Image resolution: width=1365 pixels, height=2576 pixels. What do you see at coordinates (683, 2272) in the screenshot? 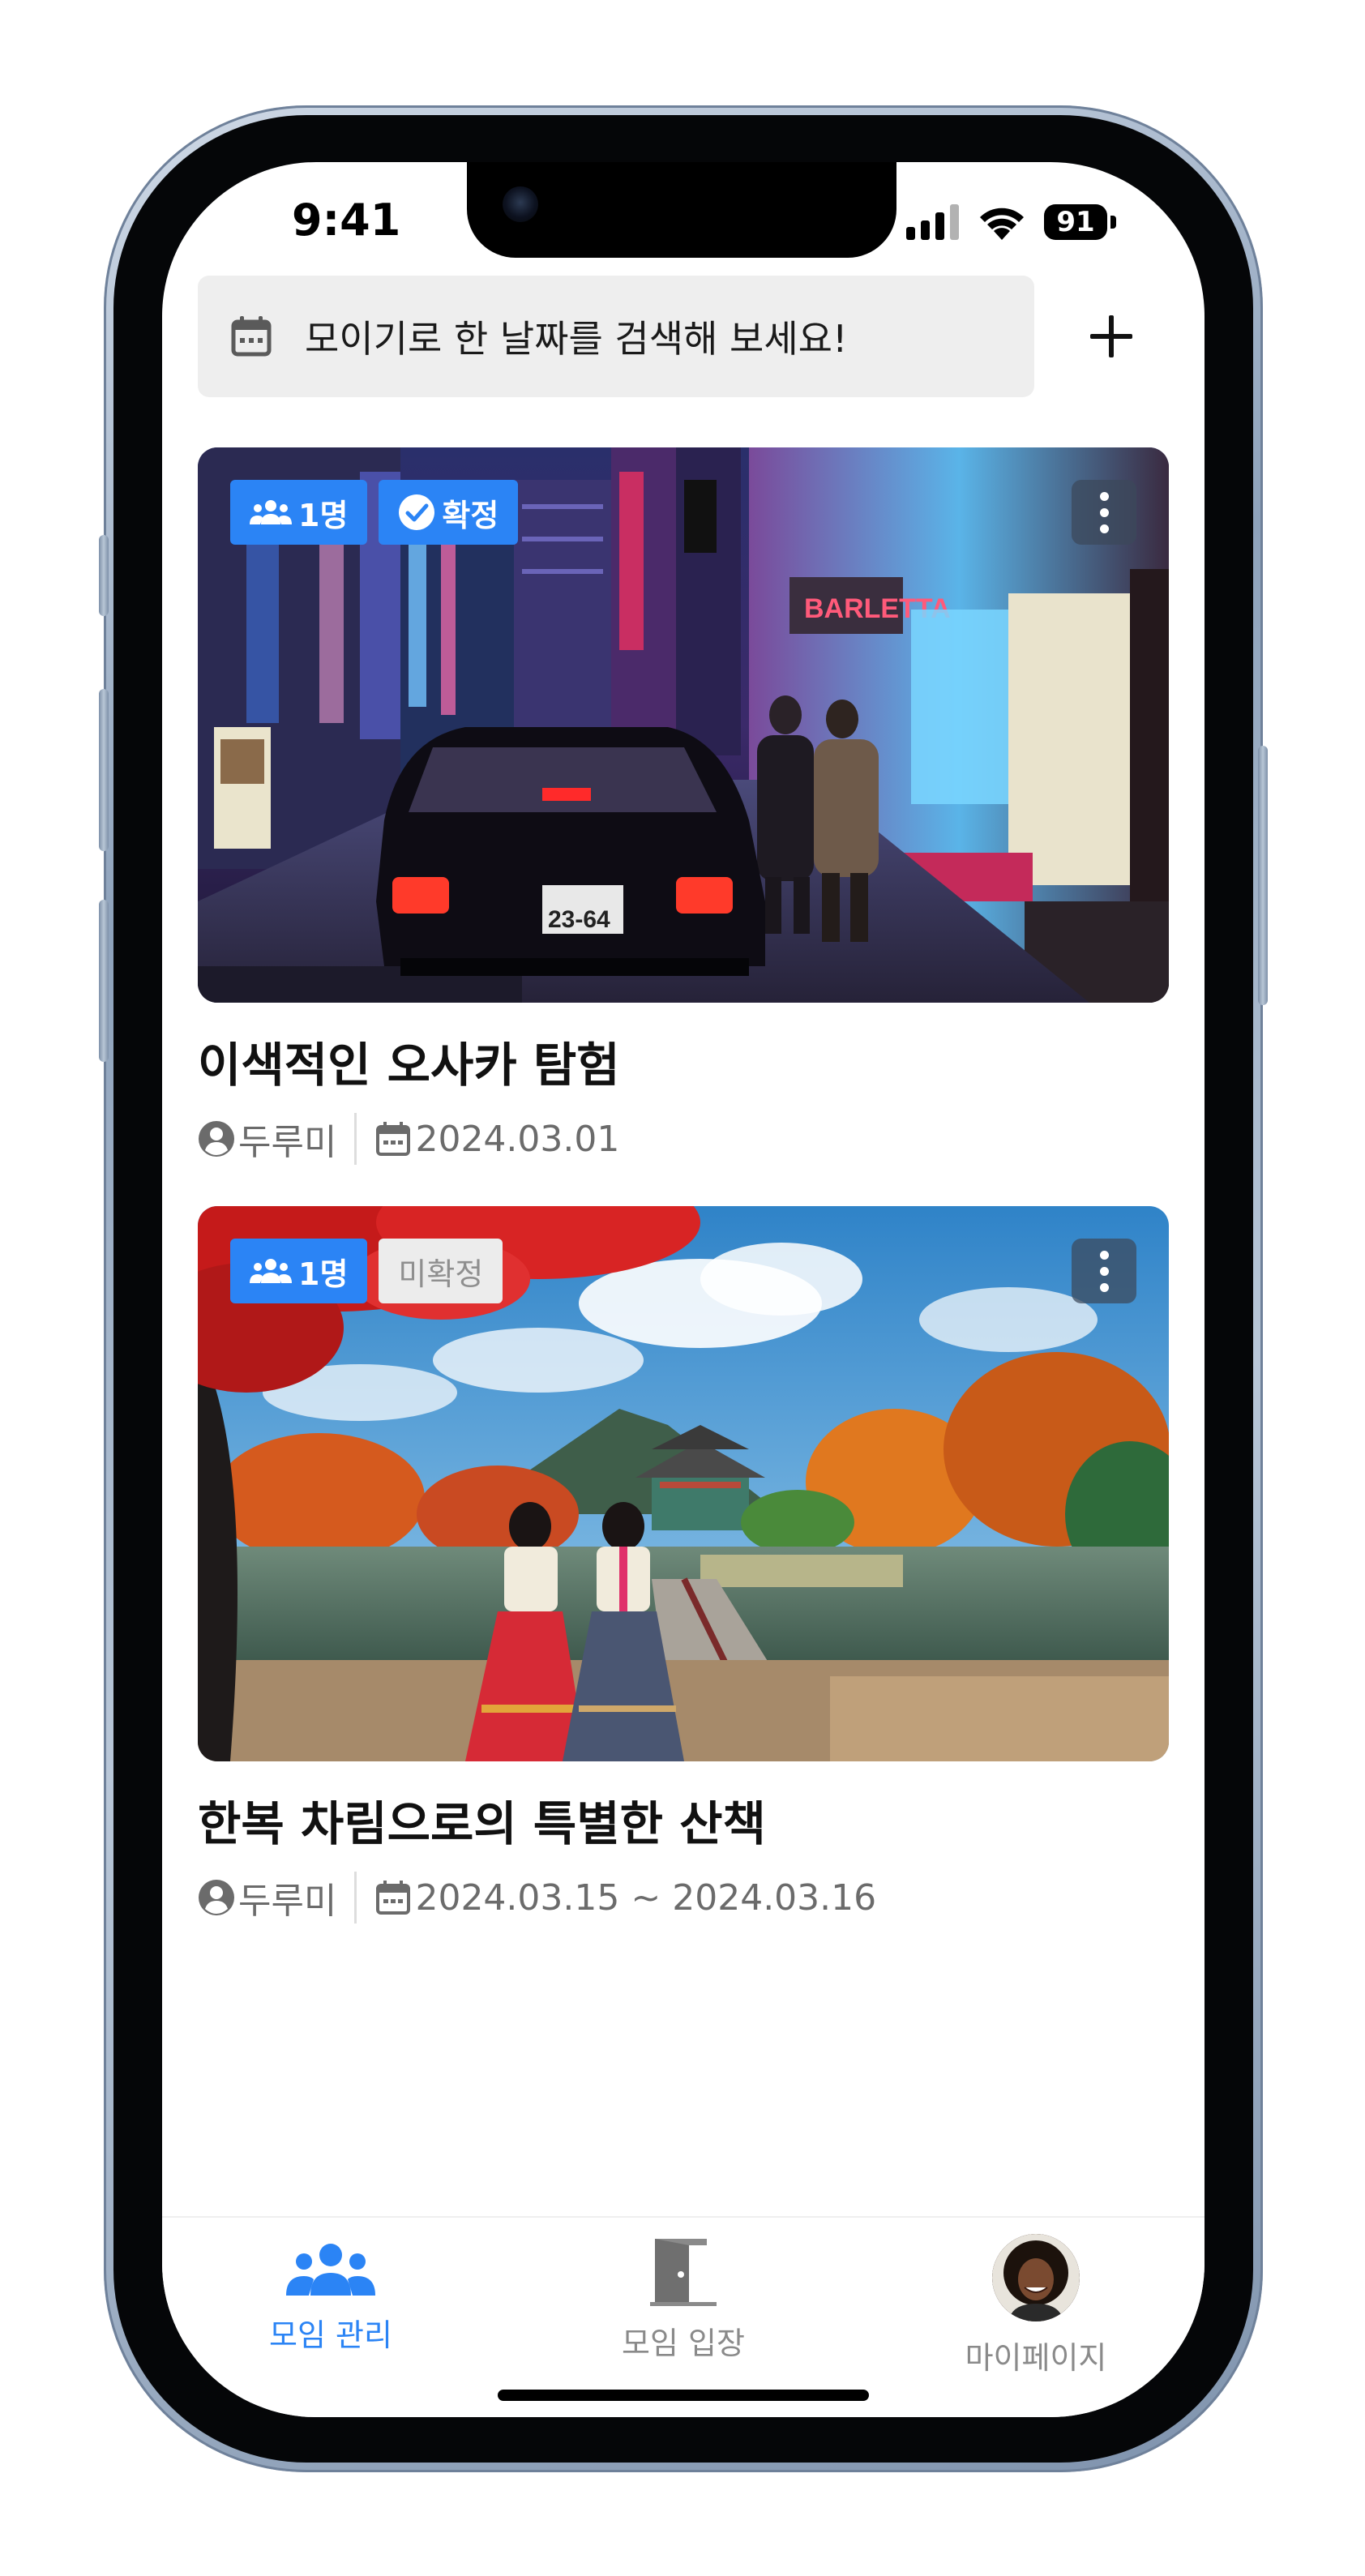
I see `door-icon` at bounding box center [683, 2272].